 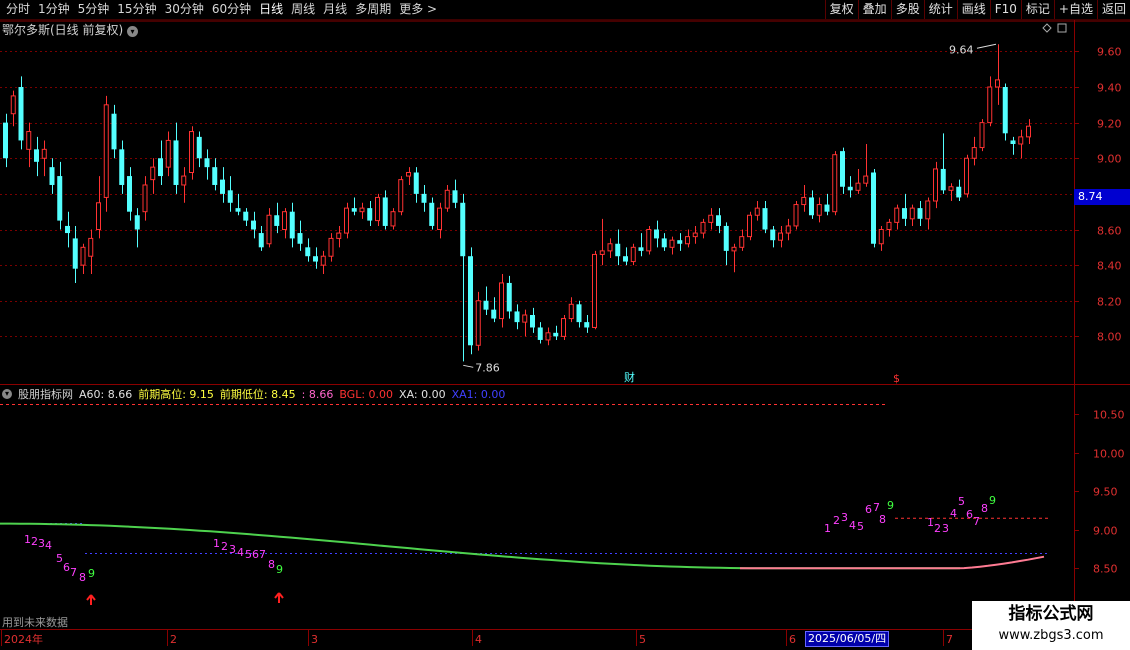 What do you see at coordinates (63, 30) in the screenshot?
I see `stock-title: 鄂尔多斯(日线 前复权)` at bounding box center [63, 30].